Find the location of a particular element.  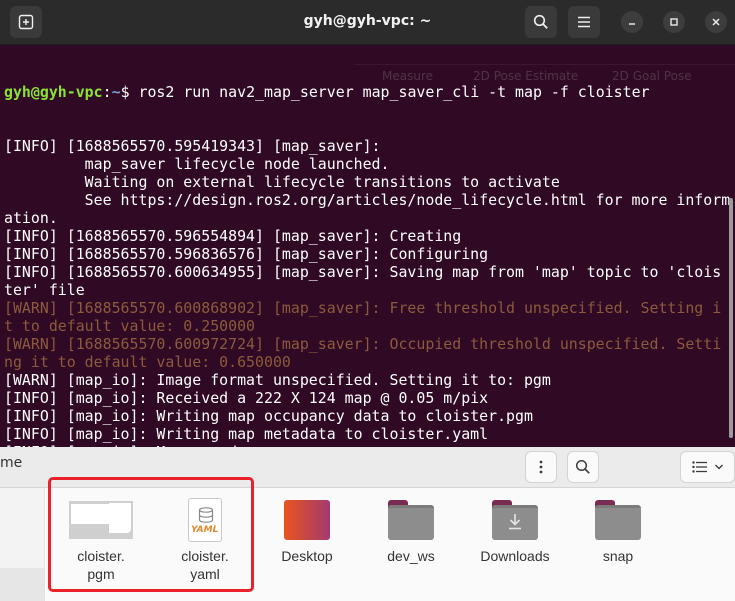

database-icon is located at coordinates (206, 515).